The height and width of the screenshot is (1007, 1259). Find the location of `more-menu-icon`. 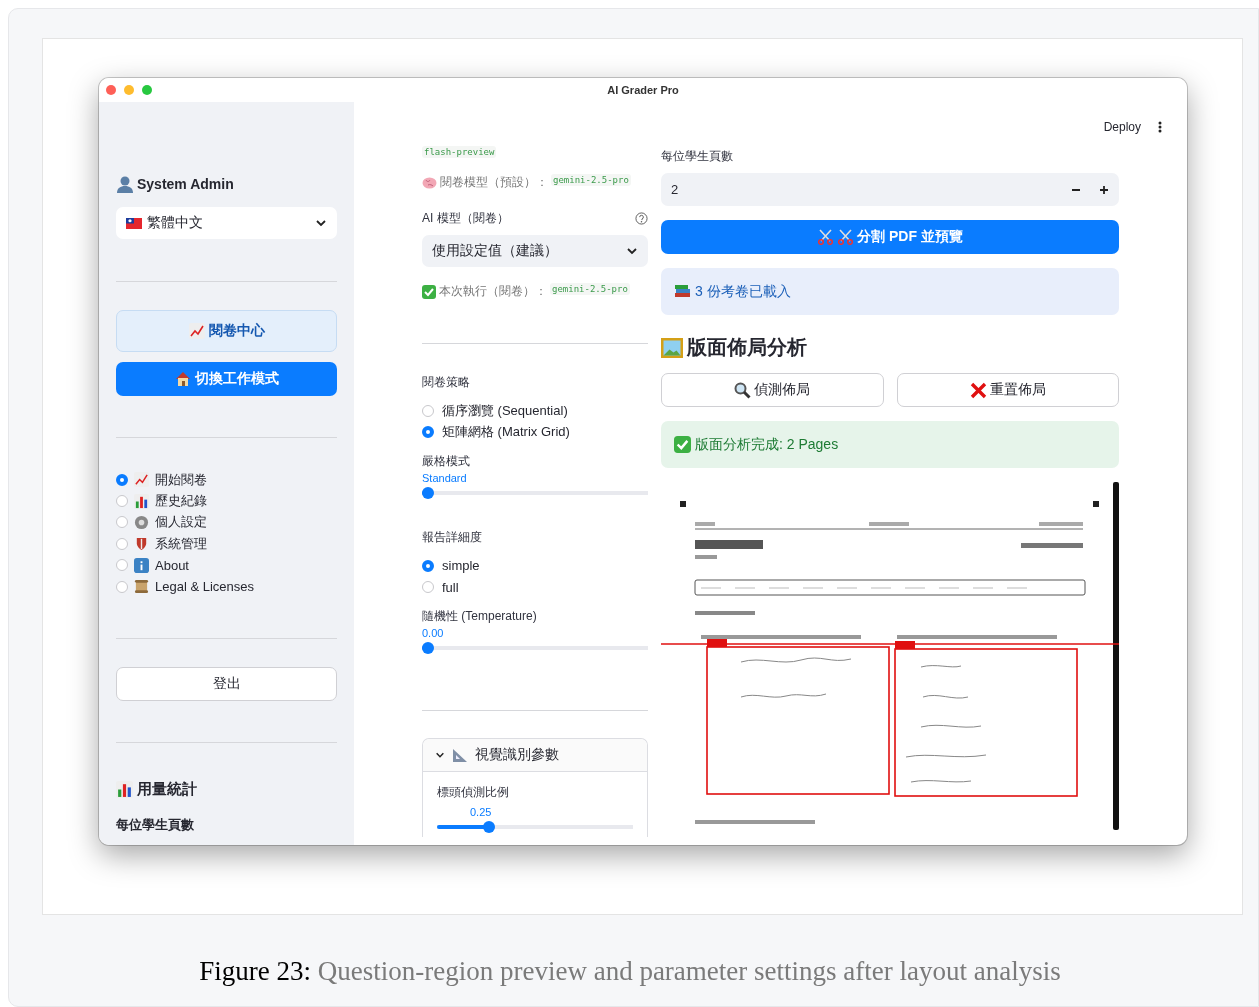

more-menu-icon is located at coordinates (1160, 127).